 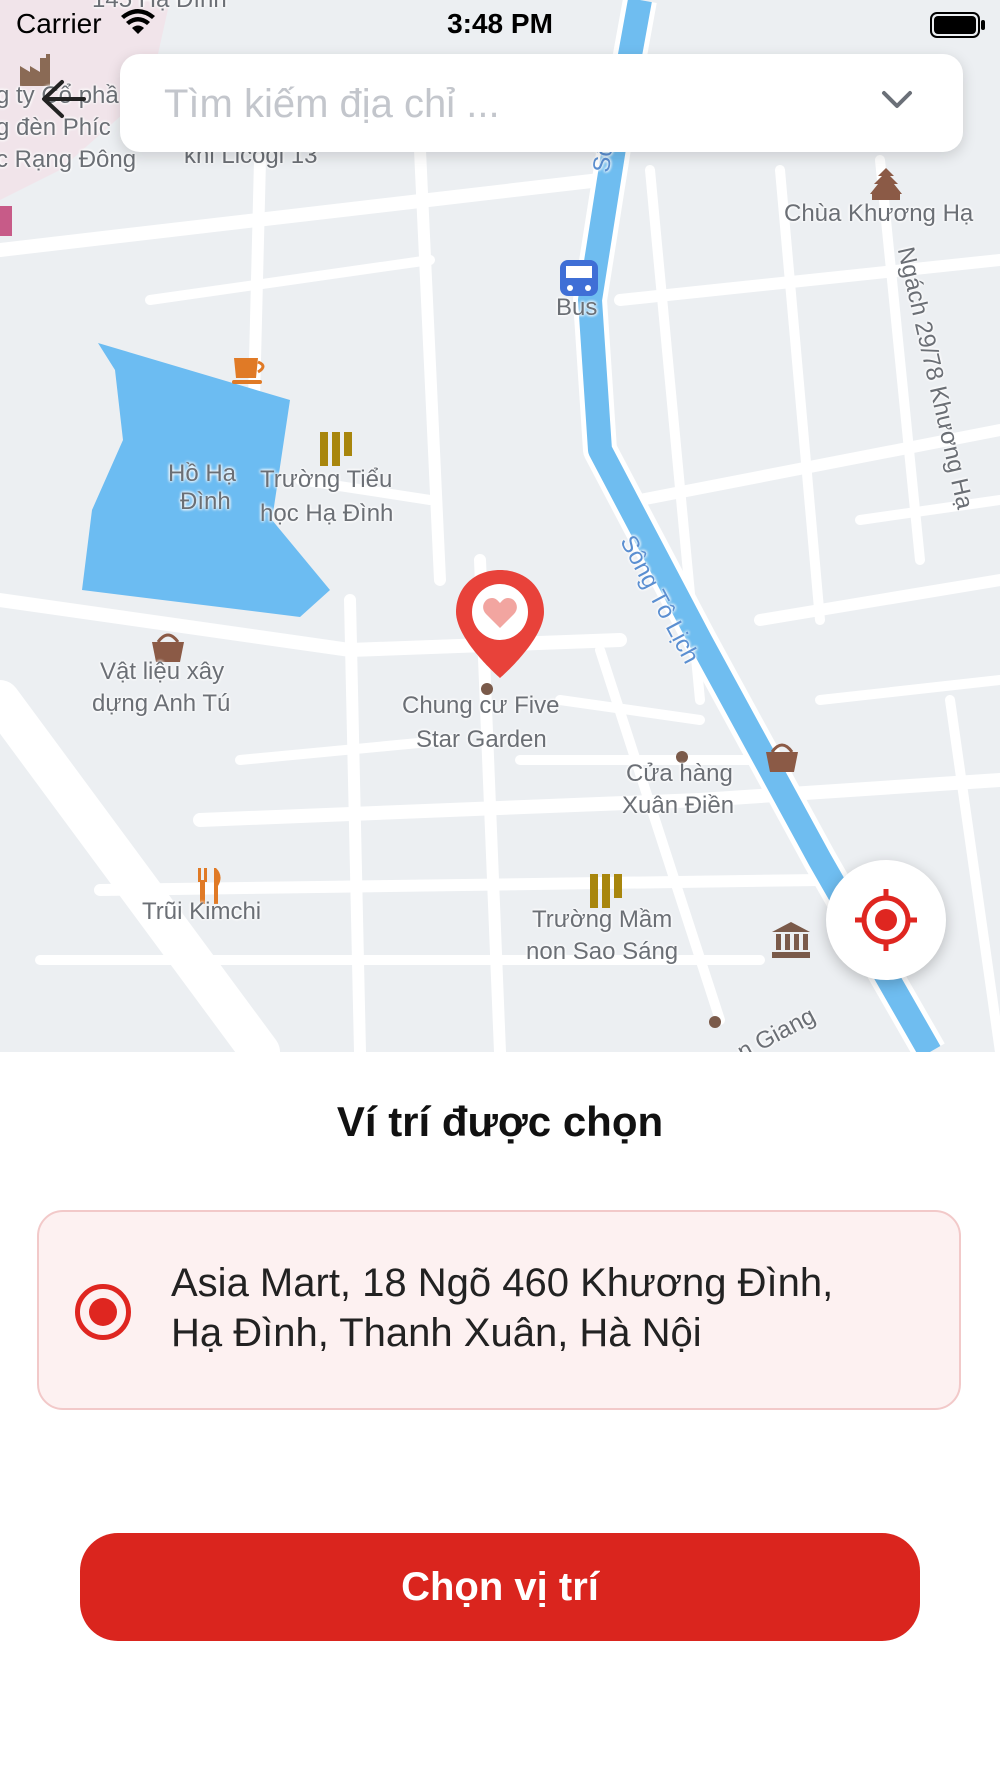 What do you see at coordinates (791, 940) in the screenshot?
I see `museum-icon` at bounding box center [791, 940].